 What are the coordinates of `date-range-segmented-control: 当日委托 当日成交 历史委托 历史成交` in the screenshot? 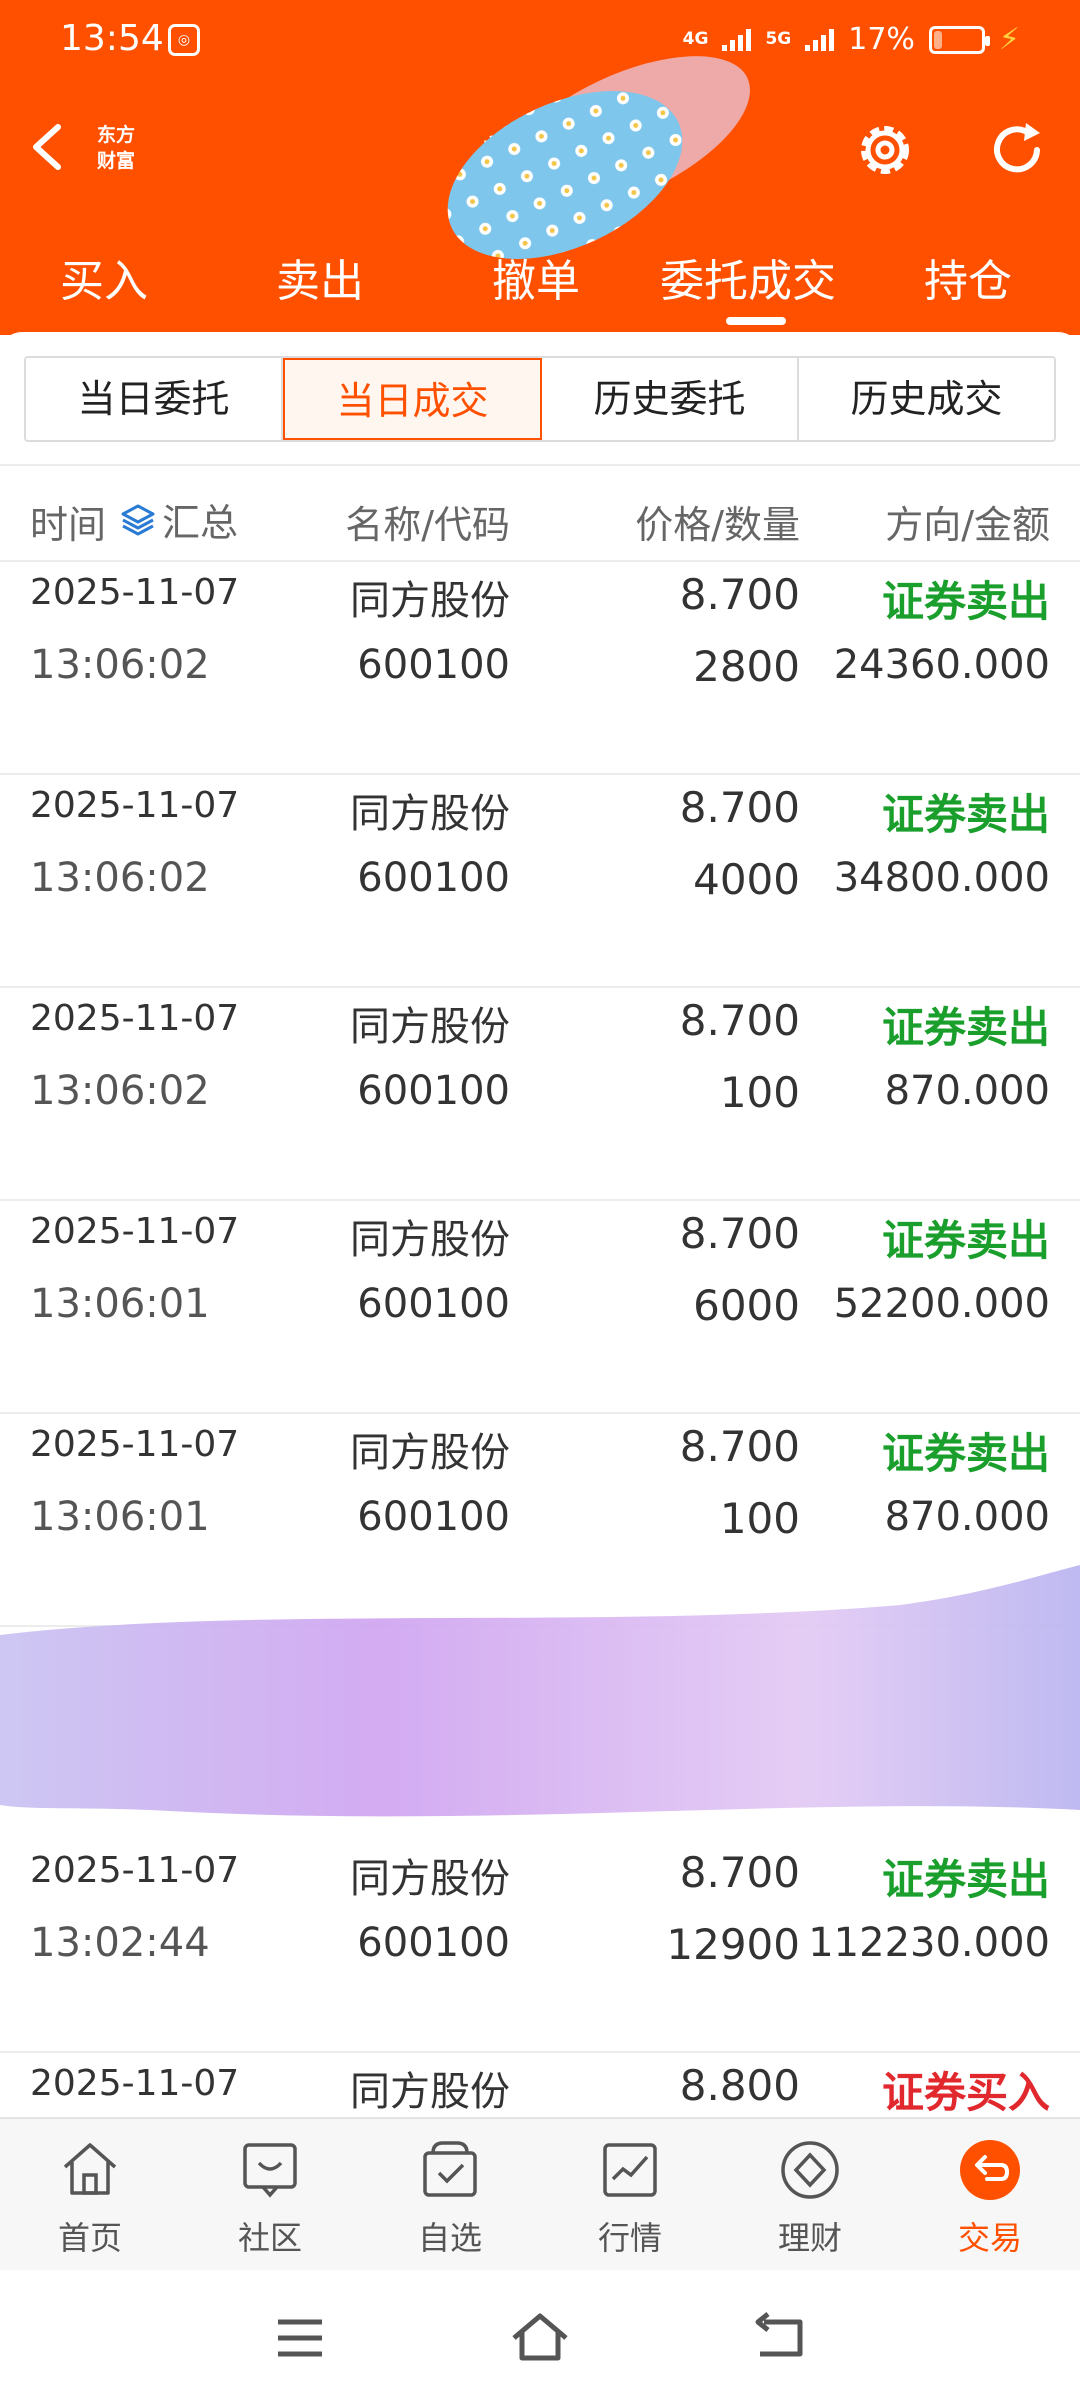 It's located at (540, 399).